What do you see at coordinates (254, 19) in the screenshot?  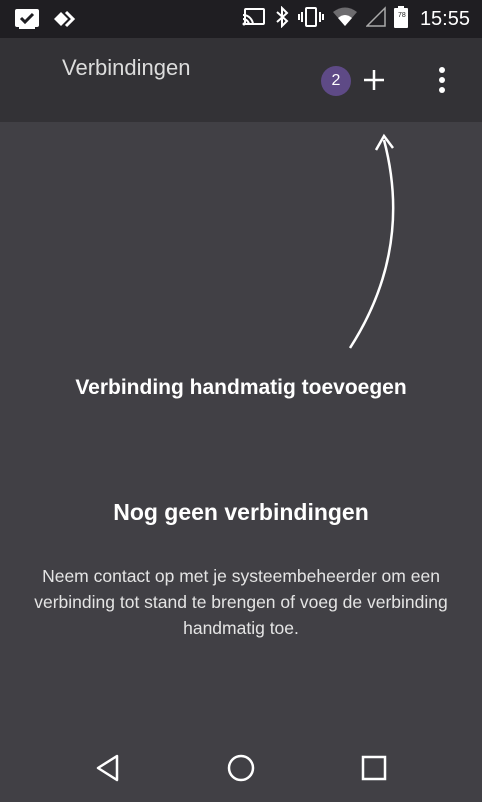 I see `cast-icon` at bounding box center [254, 19].